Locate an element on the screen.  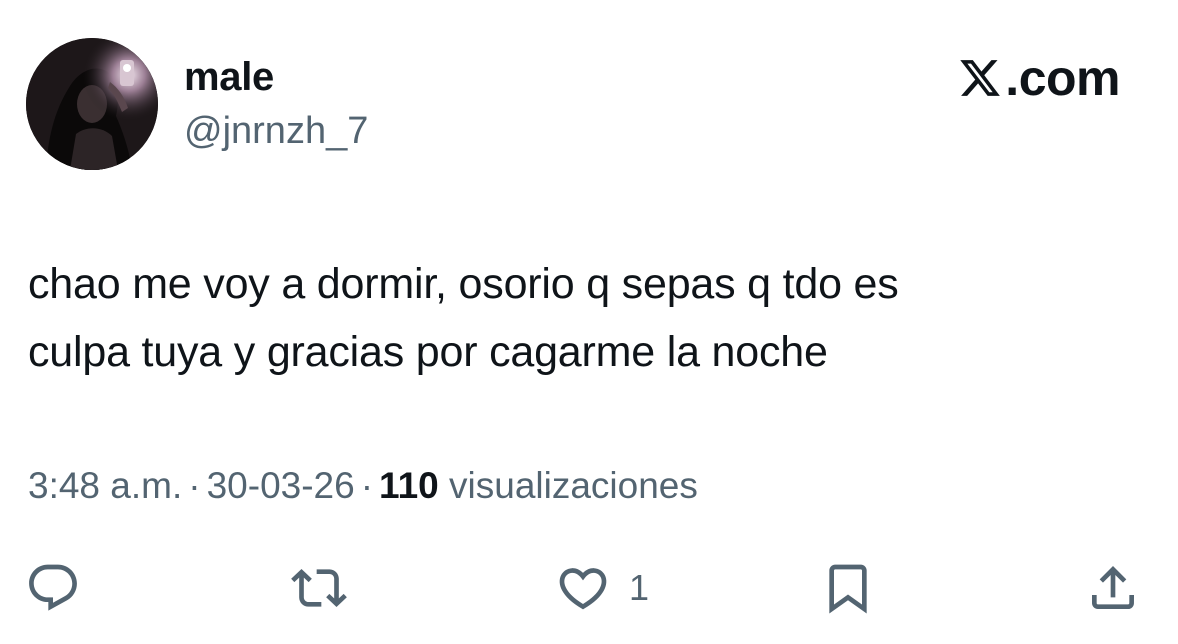
bookmark-icon is located at coordinates (848, 589).